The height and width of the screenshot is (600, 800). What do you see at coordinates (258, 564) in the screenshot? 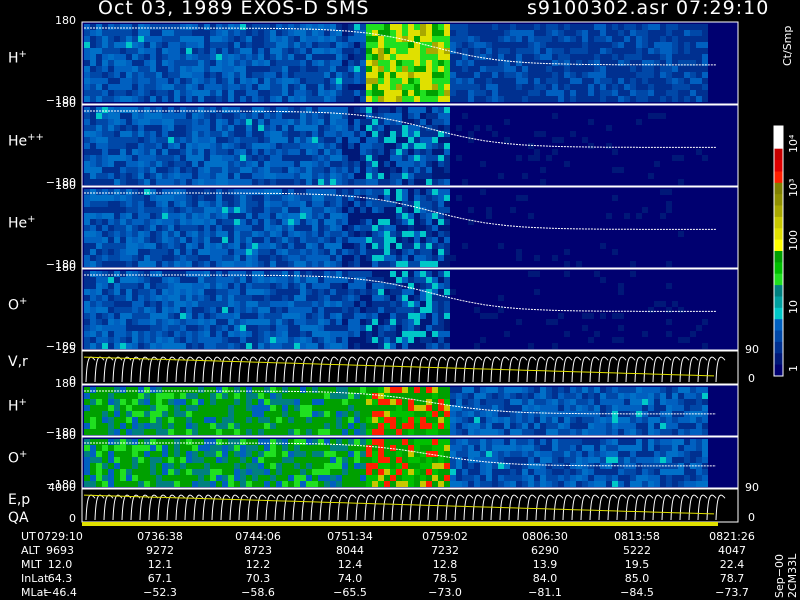
I see `ephemeris-value: 12.2` at bounding box center [258, 564].